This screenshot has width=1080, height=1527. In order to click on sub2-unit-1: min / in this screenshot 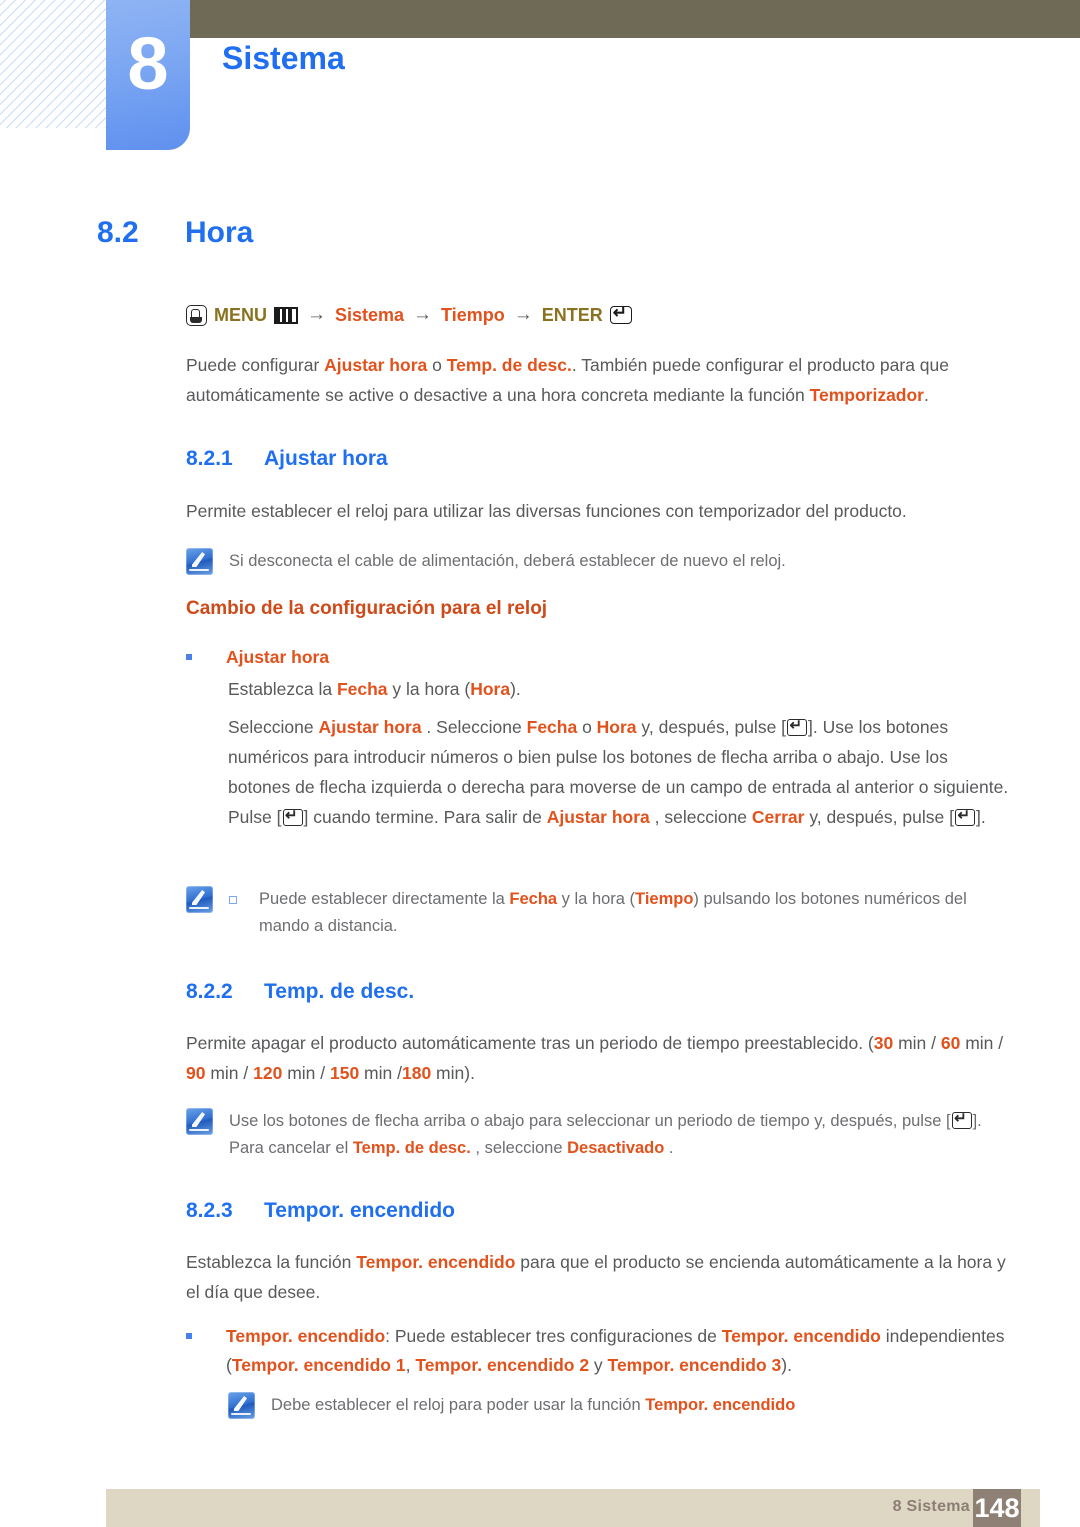, I will do `click(917, 1043)`.